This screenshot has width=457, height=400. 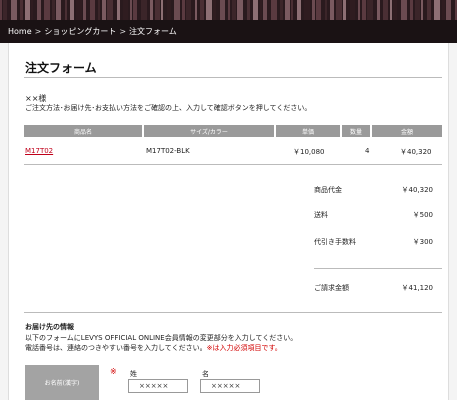 What do you see at coordinates (416, 152) in the screenshot?
I see `product-amount: ￥40,320` at bounding box center [416, 152].